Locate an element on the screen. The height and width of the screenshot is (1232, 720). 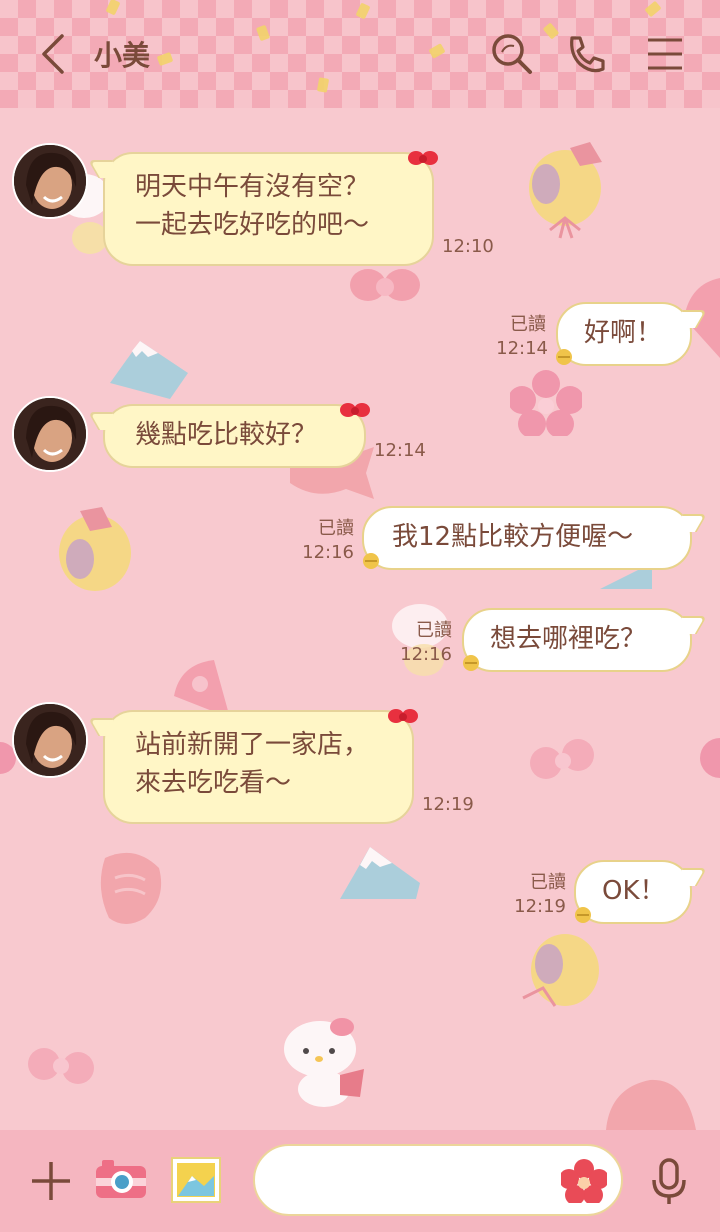
menu-button is located at coordinates (666, 54).